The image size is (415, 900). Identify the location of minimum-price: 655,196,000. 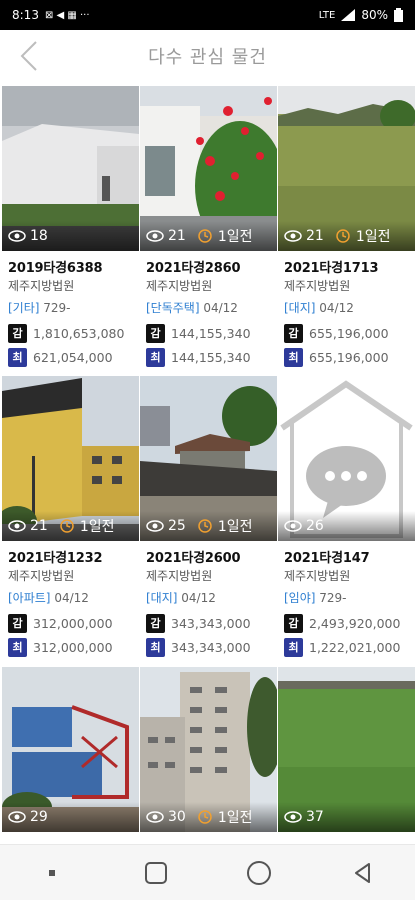
(349, 357).